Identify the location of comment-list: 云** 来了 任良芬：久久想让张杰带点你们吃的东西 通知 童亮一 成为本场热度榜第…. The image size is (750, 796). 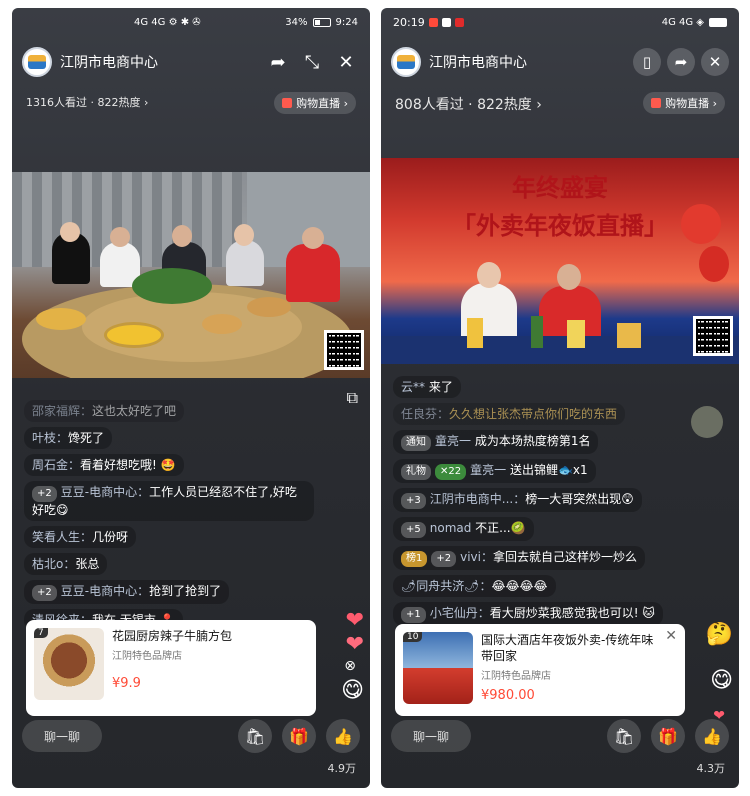
(546, 503).